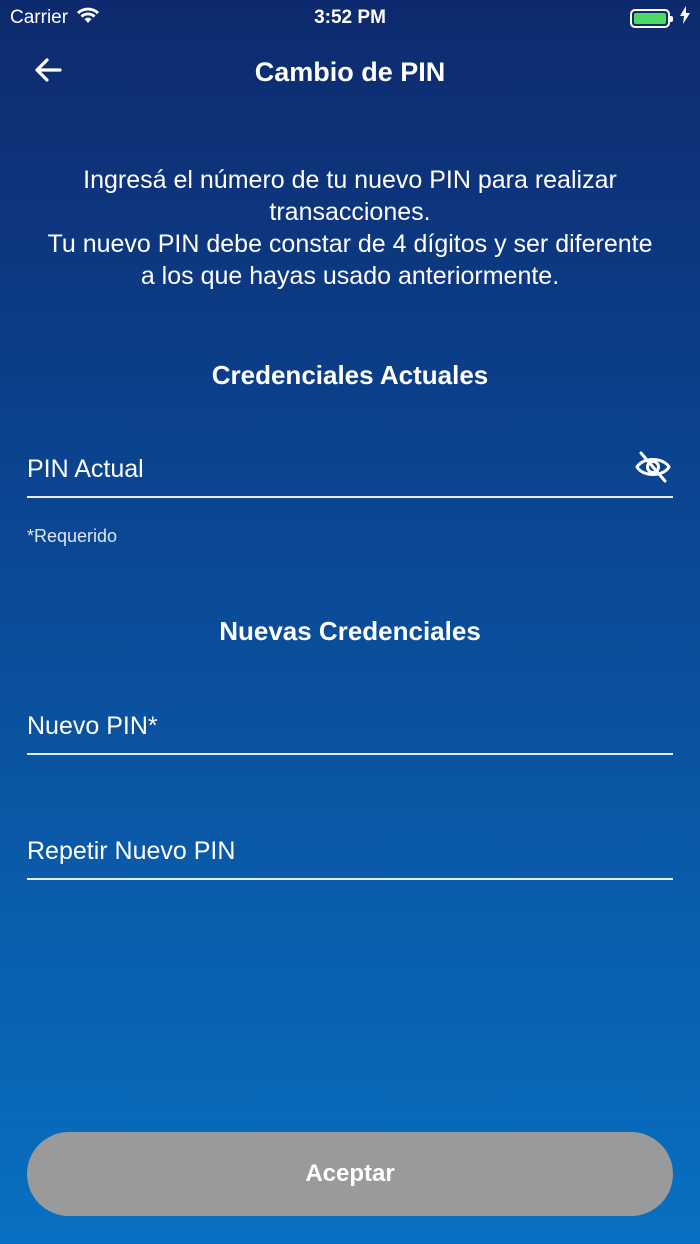  What do you see at coordinates (131, 850) in the screenshot?
I see `repeat-pin-label: Repetir Nuevo PIN` at bounding box center [131, 850].